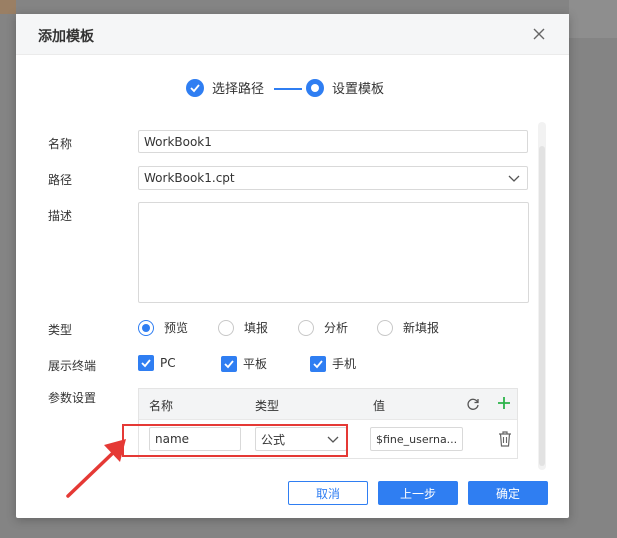  Describe the element at coordinates (593, 19) in the screenshot. I see `background-topright` at that location.